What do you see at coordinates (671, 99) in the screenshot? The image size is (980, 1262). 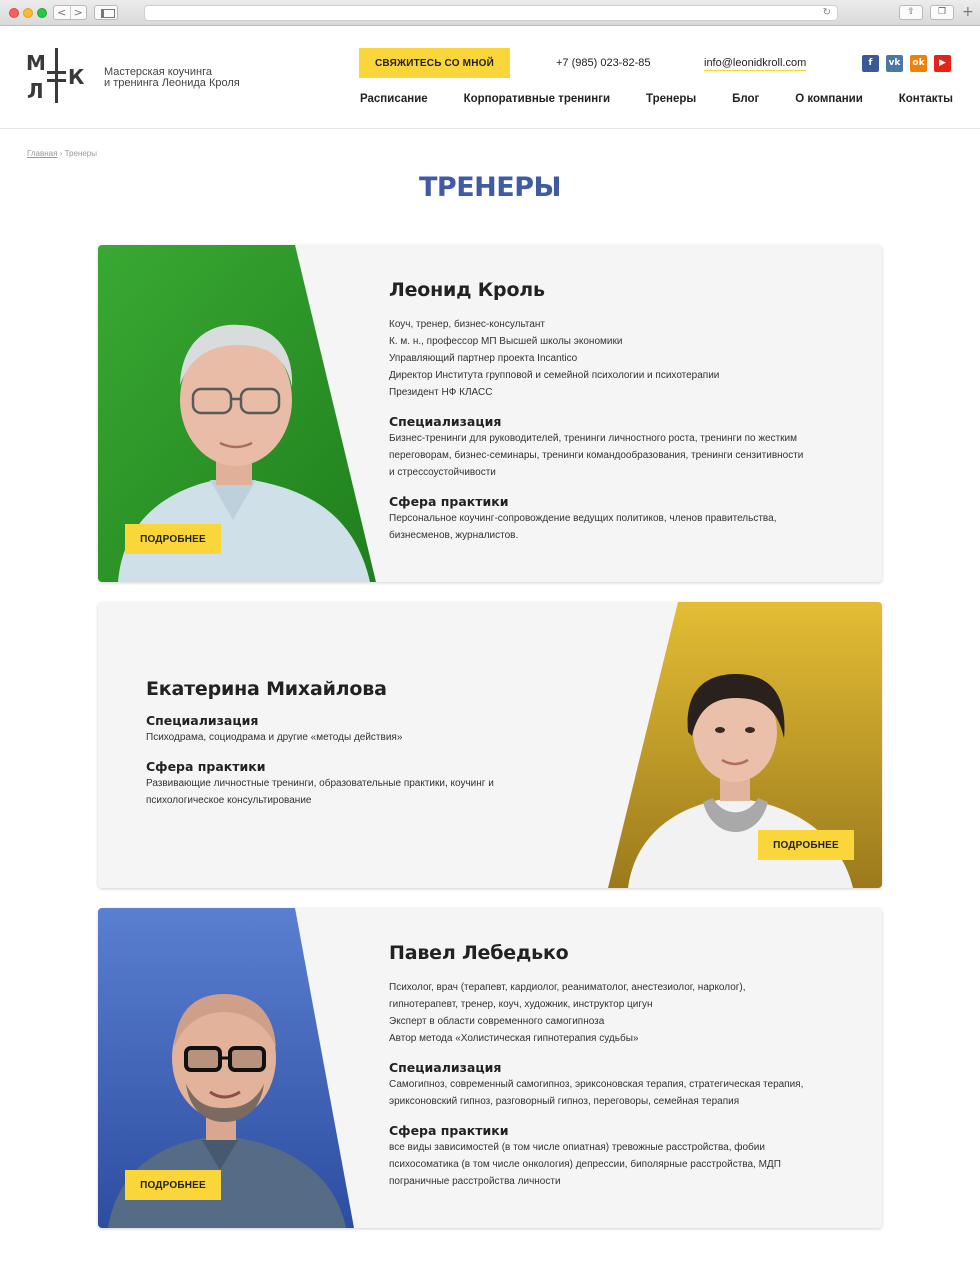 I see `menu-item-trainers: Тренеры` at bounding box center [671, 99].